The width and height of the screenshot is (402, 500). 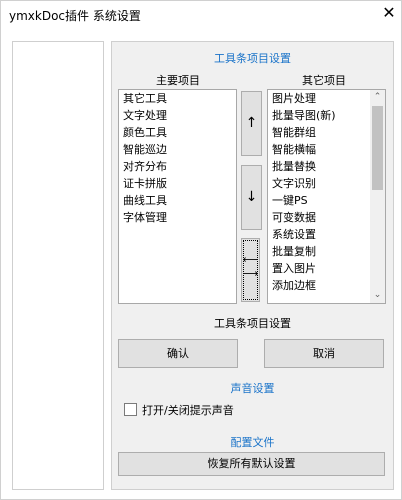 What do you see at coordinates (177, 149) in the screenshot?
I see `main-list-item: 智能巡边` at bounding box center [177, 149].